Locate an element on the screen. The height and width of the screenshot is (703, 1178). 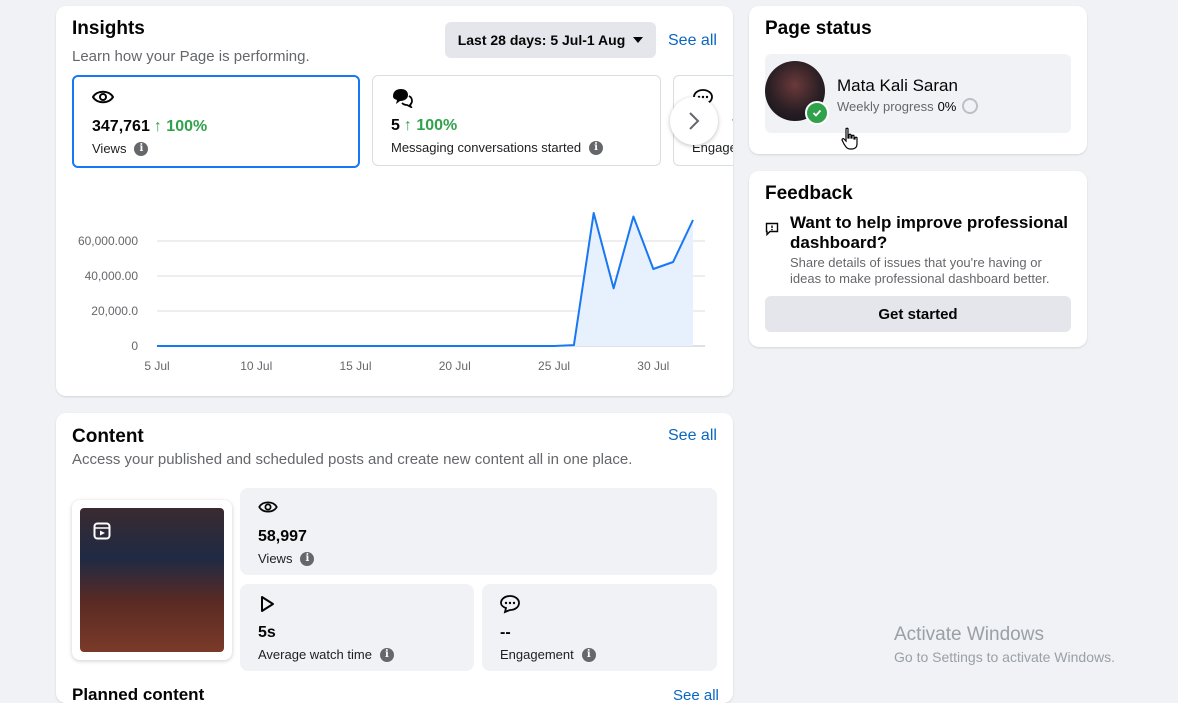
date-range-label: Last 28 days: 5 Jul-1 Aug is located at coordinates (541, 40).